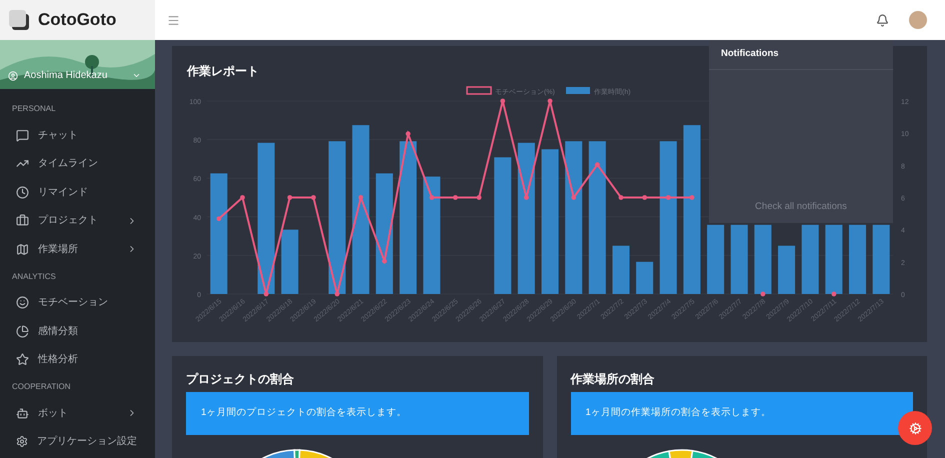 This screenshot has height=458, width=945. What do you see at coordinates (77, 220) in the screenshot?
I see `nav-item: プロジェクト` at bounding box center [77, 220].